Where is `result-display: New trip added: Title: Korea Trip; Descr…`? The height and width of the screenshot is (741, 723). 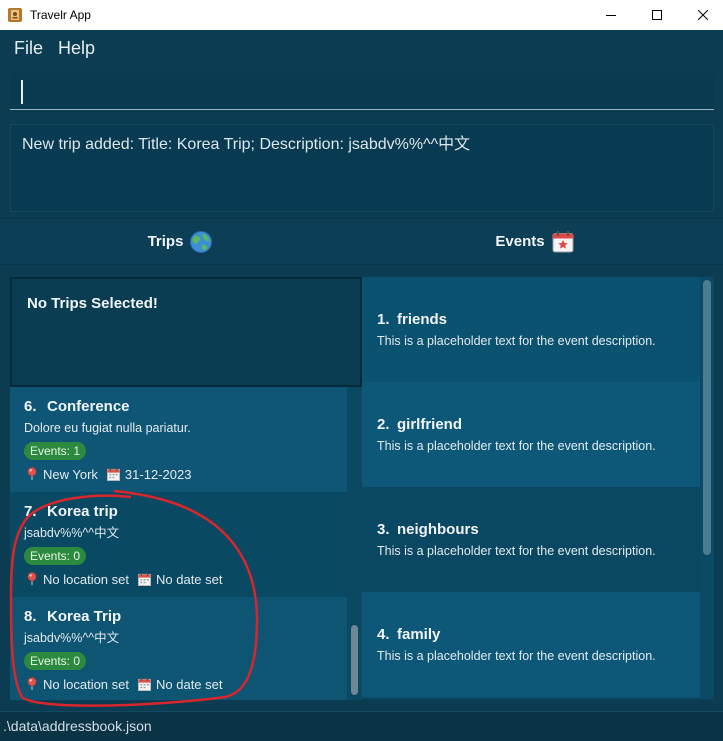 result-display: New trip added: Title: Korea Trip; Descr… is located at coordinates (362, 168).